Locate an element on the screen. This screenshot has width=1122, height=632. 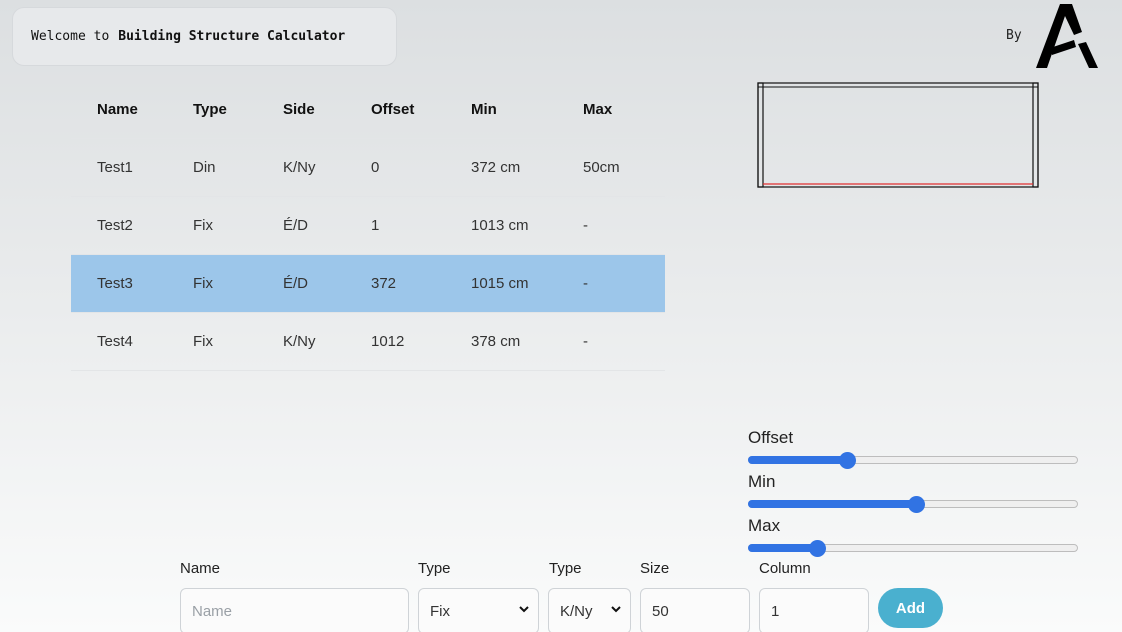
column-field-label: Column is located at coordinates (785, 568).